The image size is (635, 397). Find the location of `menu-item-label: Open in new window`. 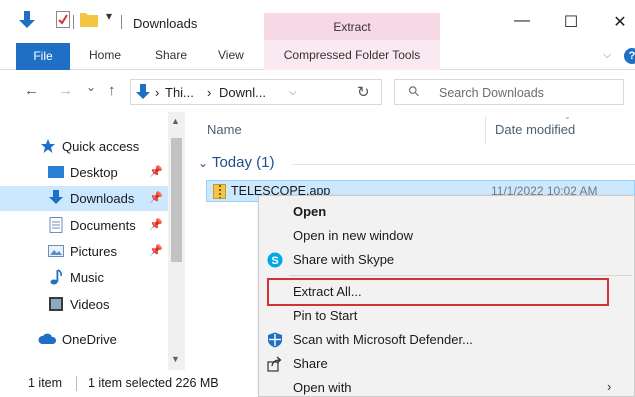

menu-item-label: Open in new window is located at coordinates (353, 235).